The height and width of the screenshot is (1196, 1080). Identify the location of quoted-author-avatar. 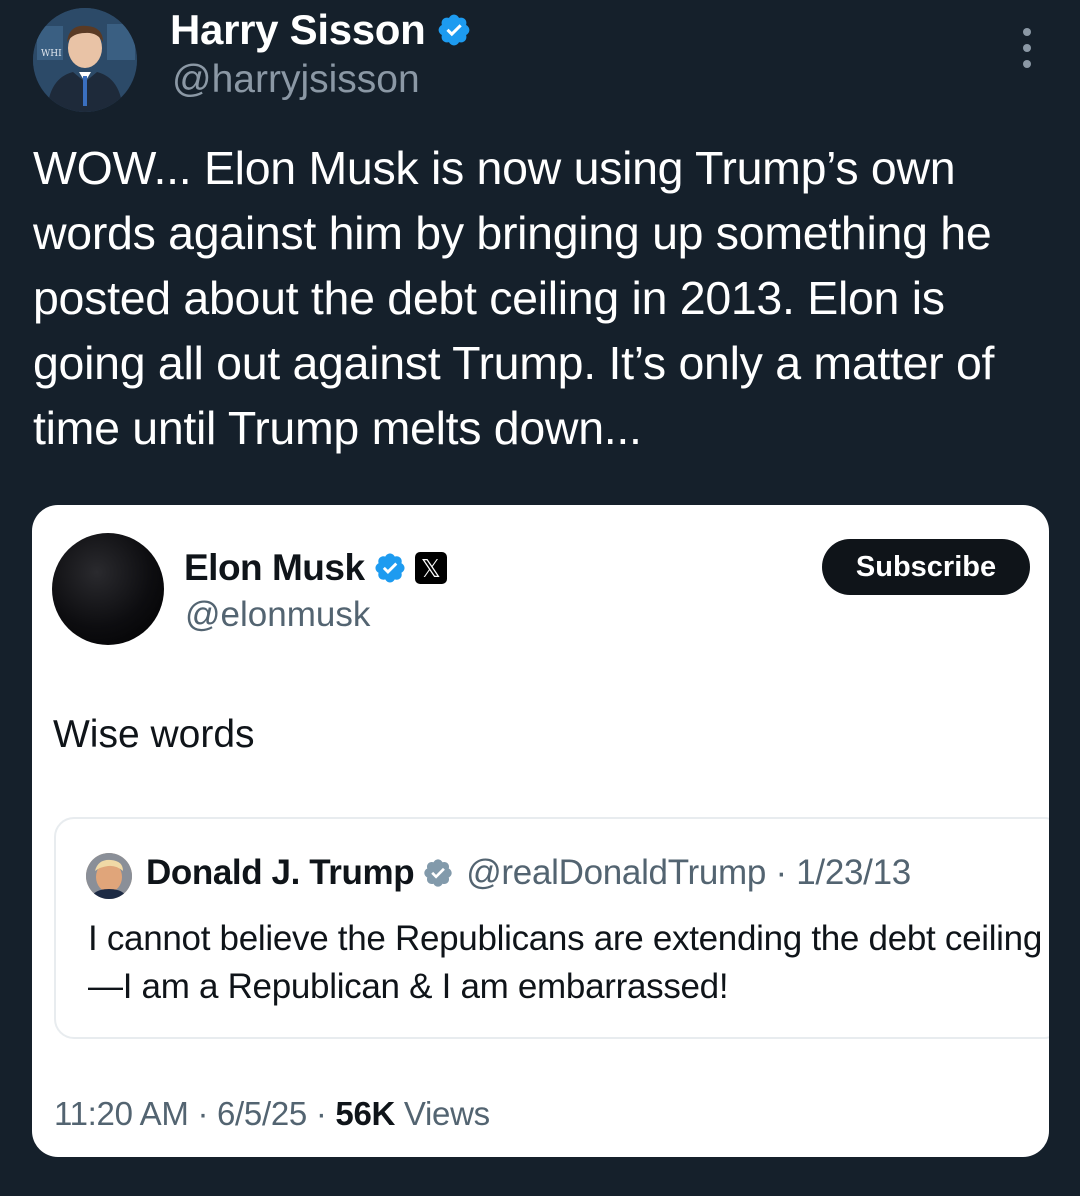
(109, 876).